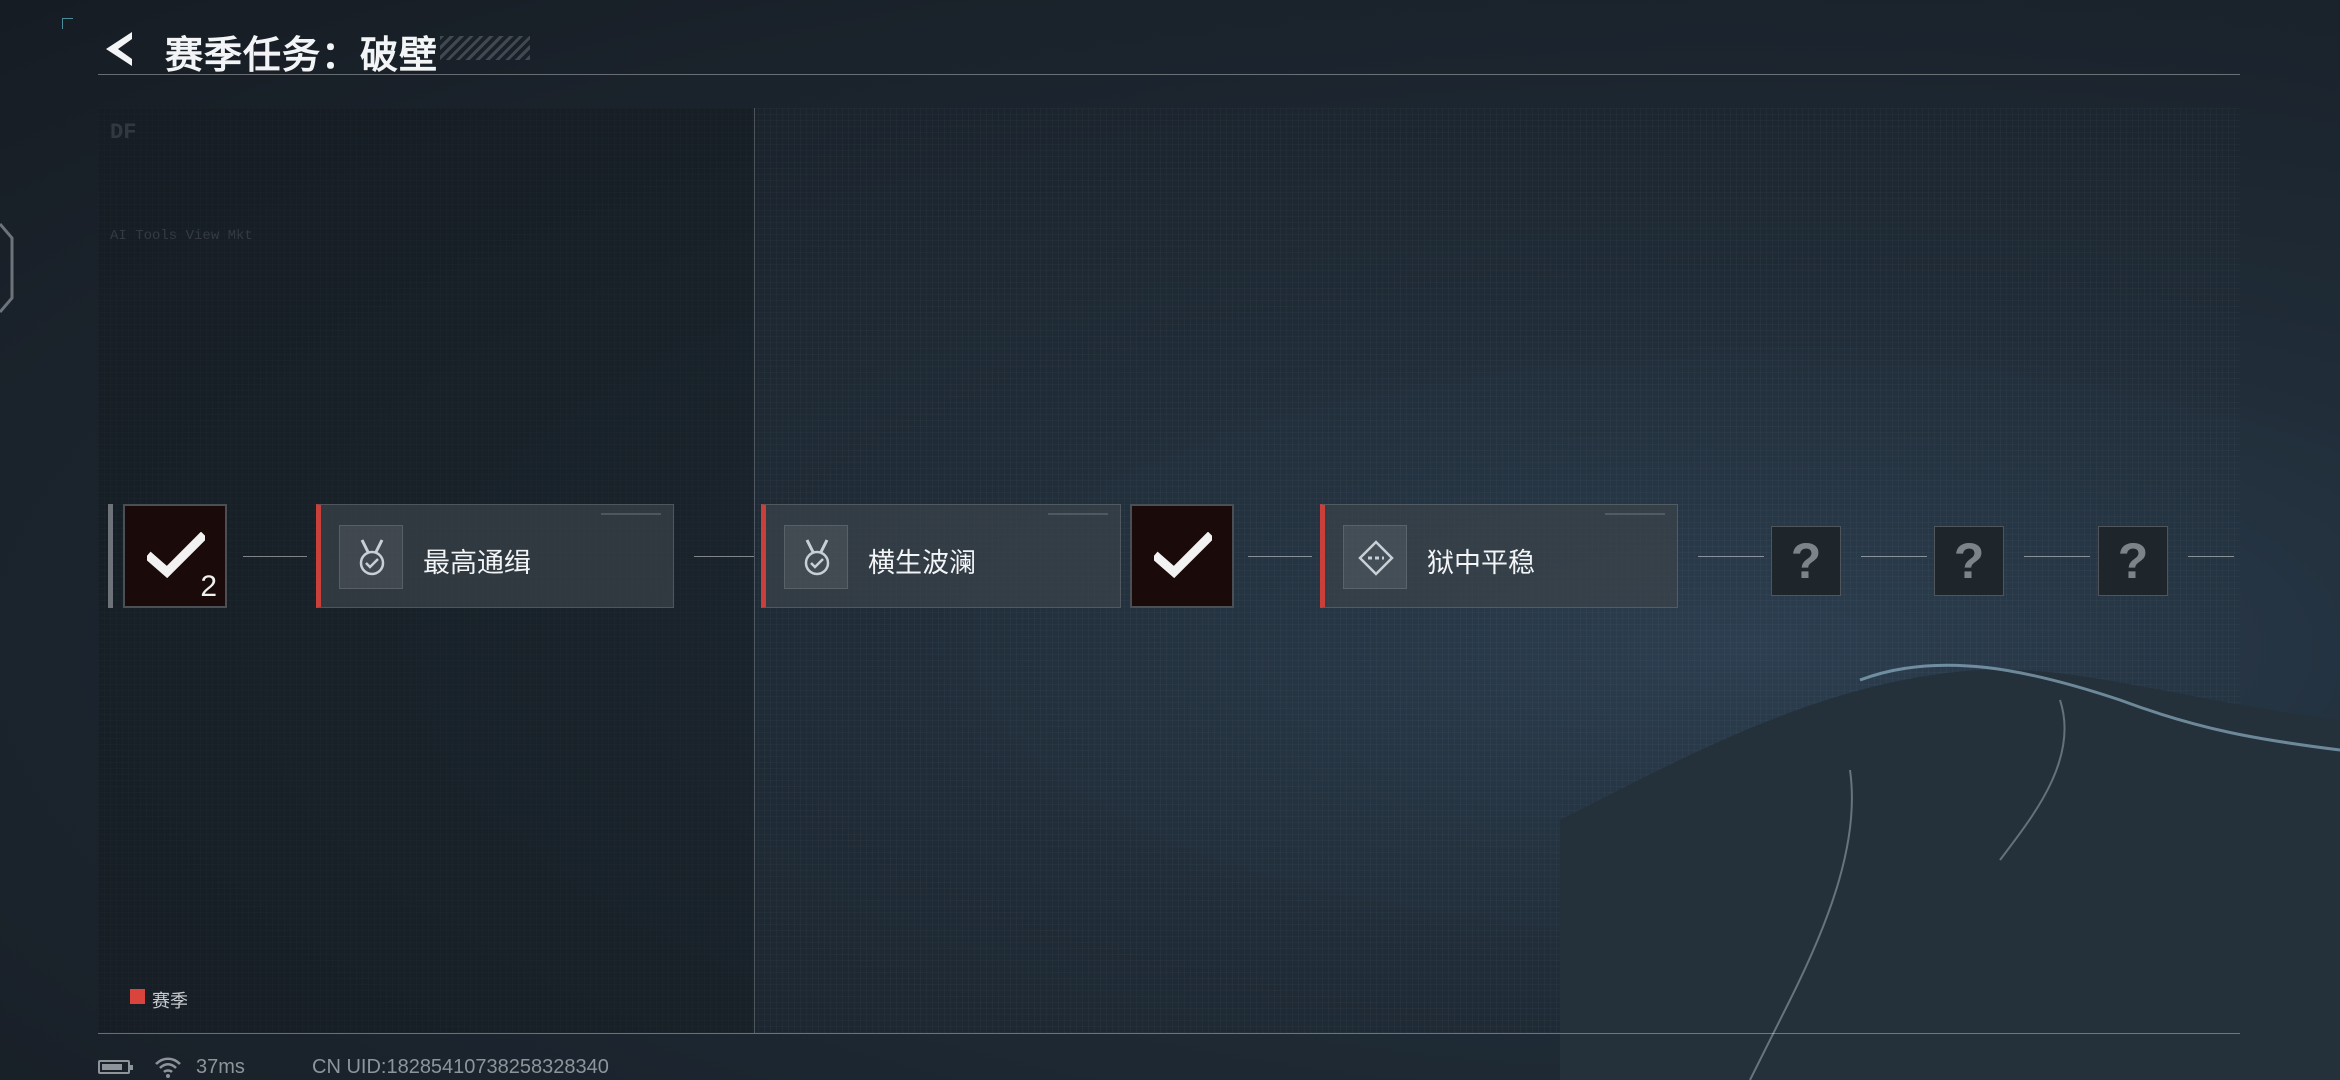 The width and height of the screenshot is (2340, 1080). I want to click on completed-count: 2, so click(208, 586).